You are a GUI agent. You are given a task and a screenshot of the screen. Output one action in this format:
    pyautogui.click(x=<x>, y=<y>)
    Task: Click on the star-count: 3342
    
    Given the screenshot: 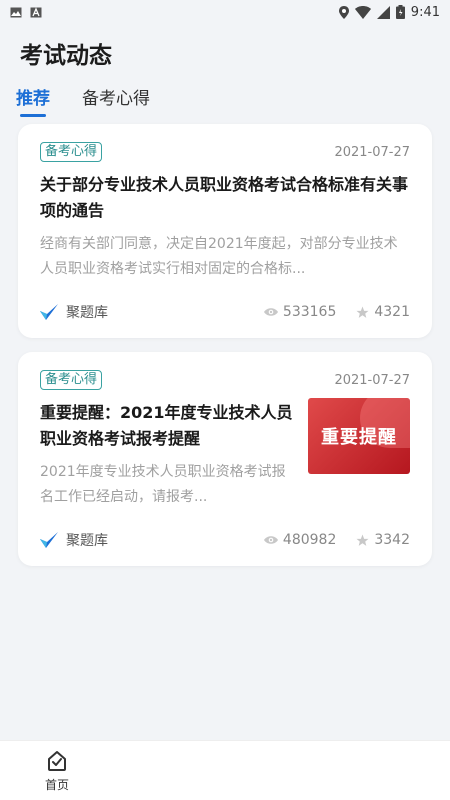 What is the action you would take?
    pyautogui.click(x=383, y=540)
    